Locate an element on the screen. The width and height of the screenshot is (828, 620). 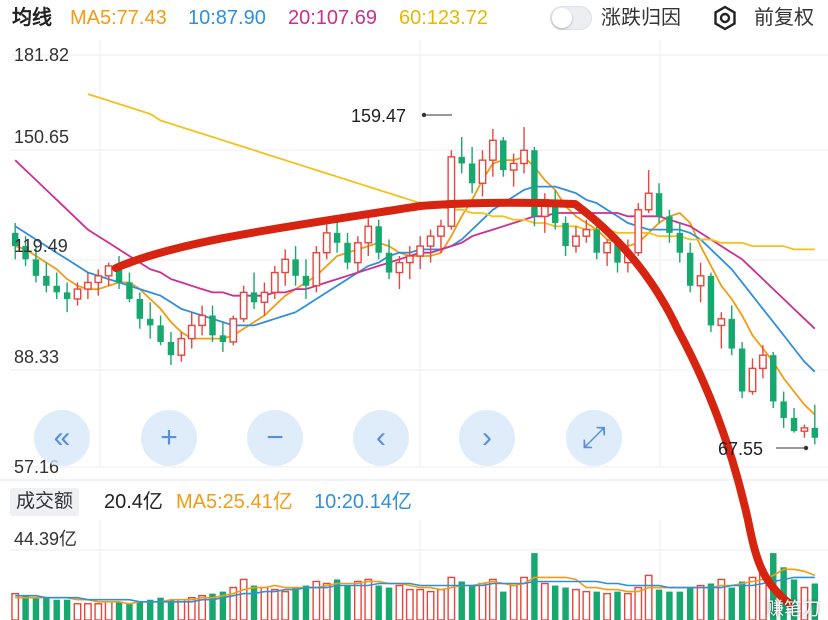
ma10-value: 10:87.90 is located at coordinates (227, 18).